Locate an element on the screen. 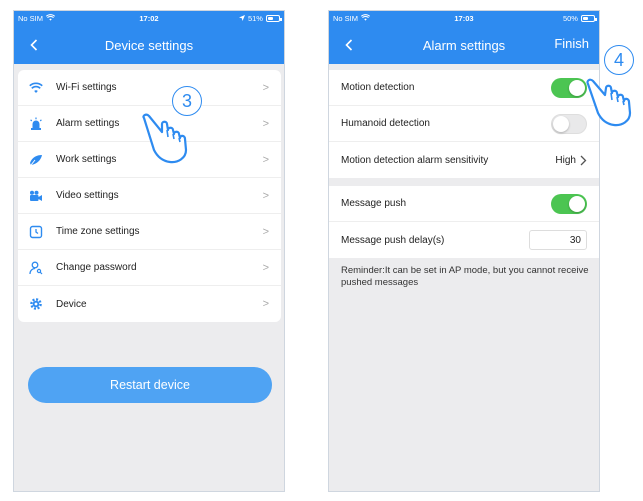 This screenshot has width=643, height=501. page-title: Alarm settings is located at coordinates (464, 45).